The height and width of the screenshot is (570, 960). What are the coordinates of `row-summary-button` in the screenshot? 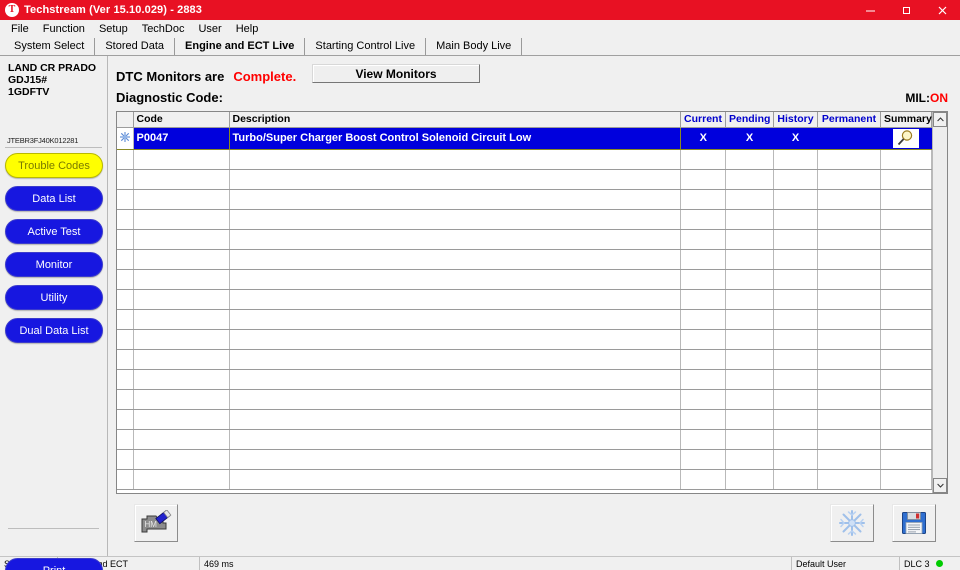 It's located at (906, 138).